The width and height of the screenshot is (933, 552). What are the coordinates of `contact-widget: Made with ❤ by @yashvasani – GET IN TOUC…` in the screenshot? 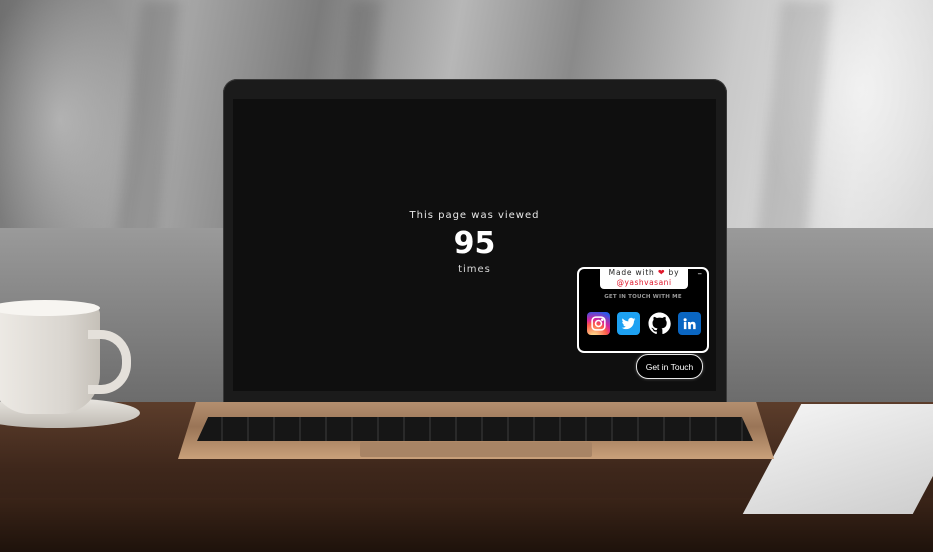 It's located at (643, 310).